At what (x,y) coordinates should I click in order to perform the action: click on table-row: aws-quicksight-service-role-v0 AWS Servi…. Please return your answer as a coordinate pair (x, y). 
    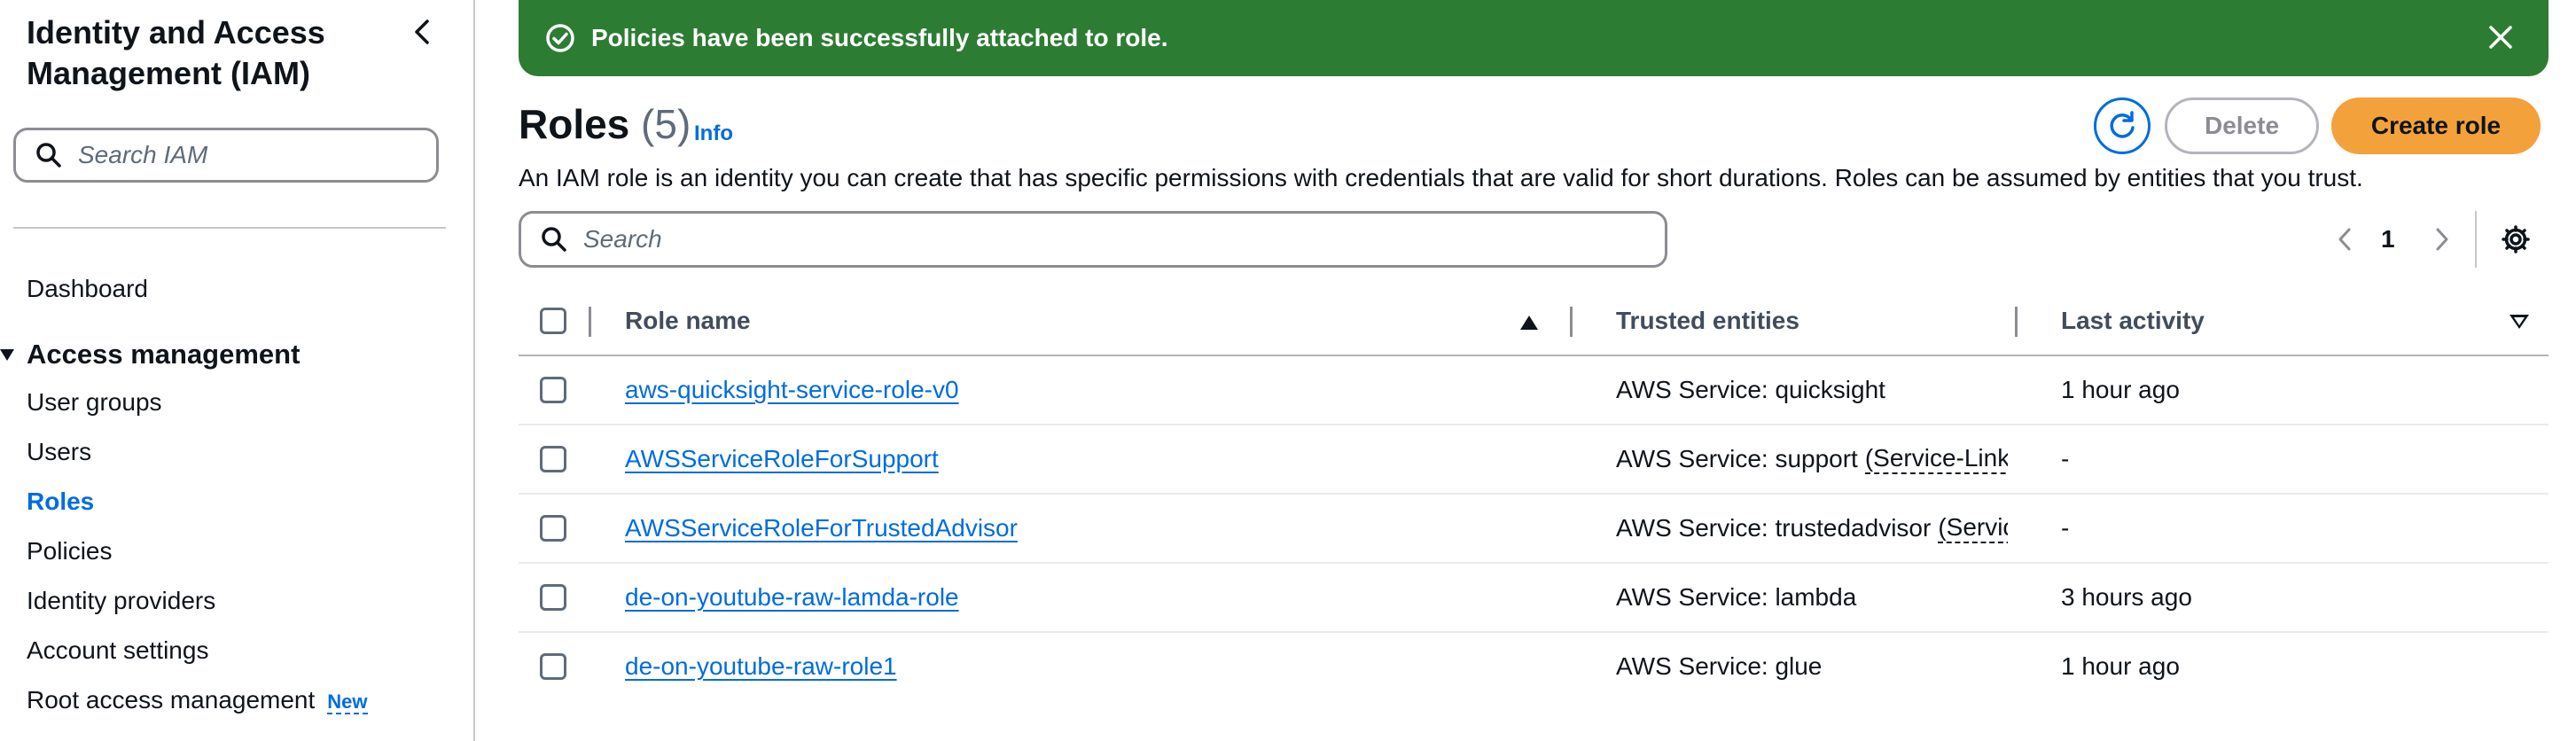
    Looking at the image, I should click on (1534, 390).